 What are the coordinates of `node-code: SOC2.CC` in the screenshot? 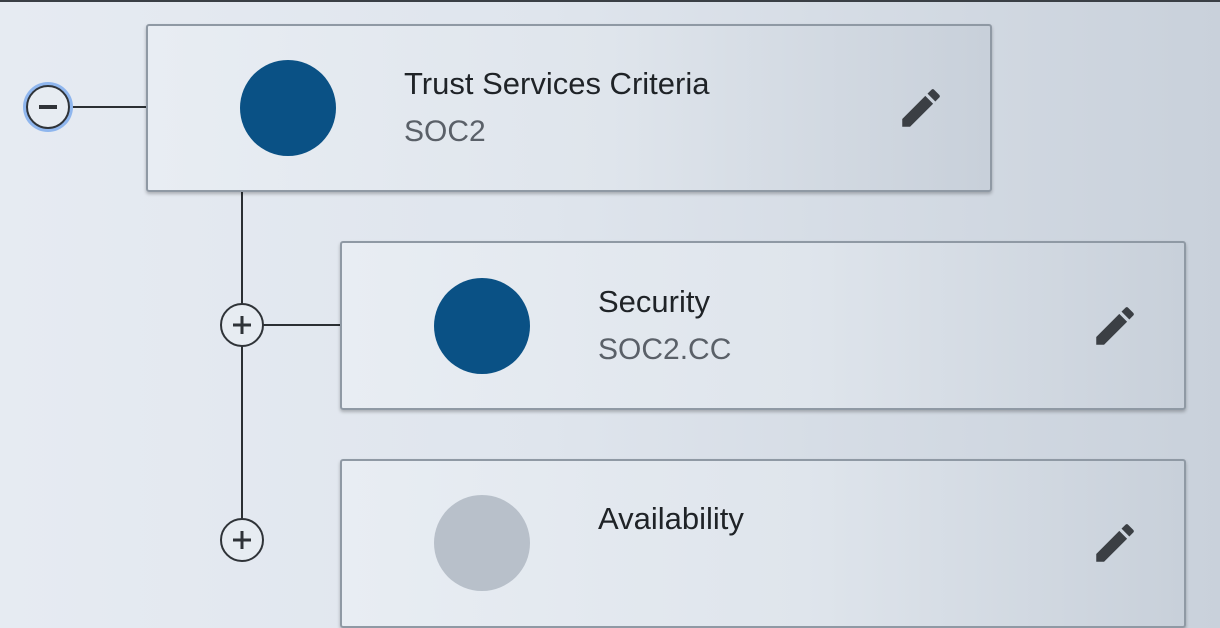 It's located at (665, 349).